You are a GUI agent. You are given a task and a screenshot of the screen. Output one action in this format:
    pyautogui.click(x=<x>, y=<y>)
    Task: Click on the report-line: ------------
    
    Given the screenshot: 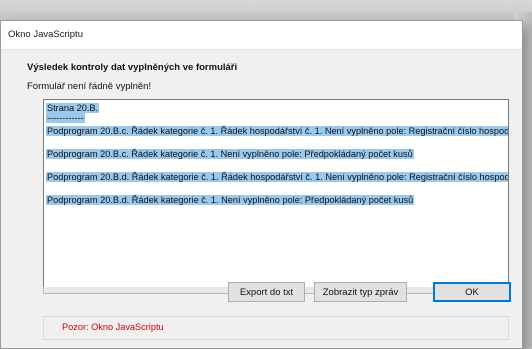 What is the action you would take?
    pyautogui.click(x=65, y=118)
    